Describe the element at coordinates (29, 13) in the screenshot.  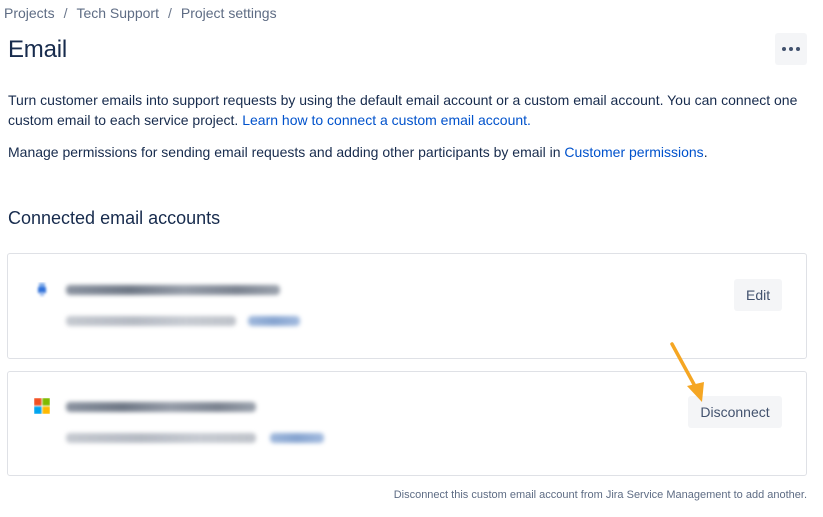
I see `breadcrumb-projects: Projects` at that location.